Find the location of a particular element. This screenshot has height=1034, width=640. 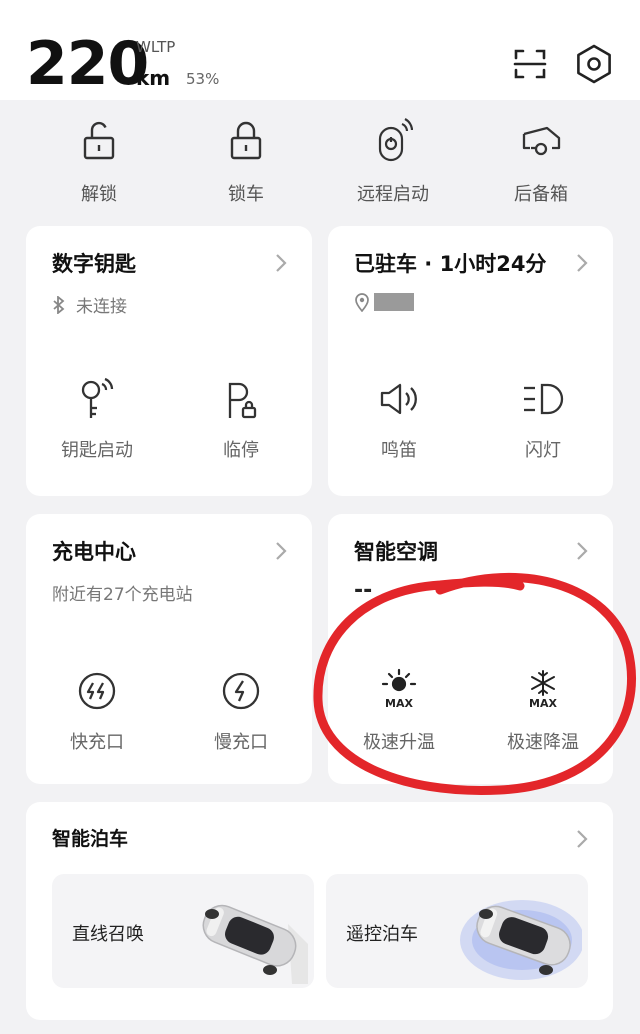

battery-percent: 53% is located at coordinates (203, 79).